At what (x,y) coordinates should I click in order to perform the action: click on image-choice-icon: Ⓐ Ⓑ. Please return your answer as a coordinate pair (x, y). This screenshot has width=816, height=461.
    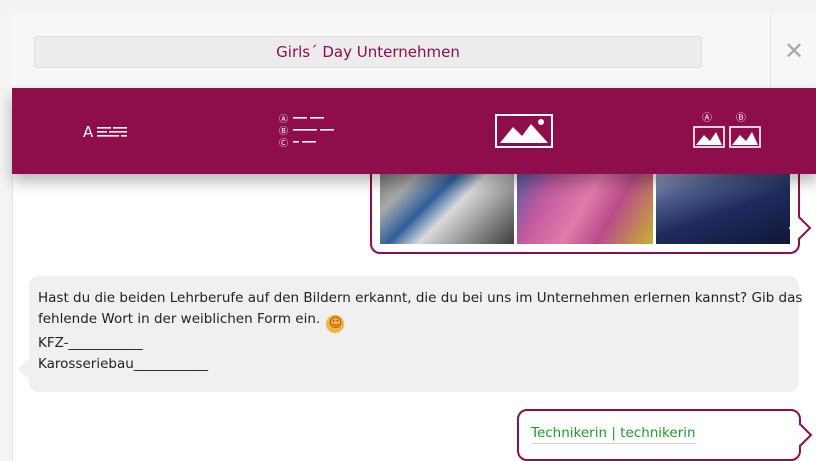
    Looking at the image, I should click on (727, 130).